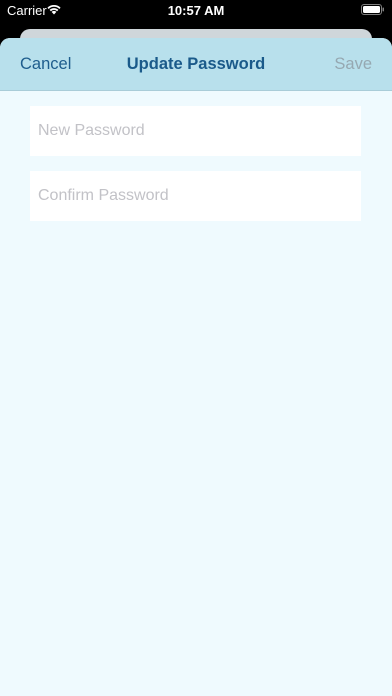 This screenshot has width=392, height=696. Describe the element at coordinates (195, 131) in the screenshot. I see `new-password-field` at that location.